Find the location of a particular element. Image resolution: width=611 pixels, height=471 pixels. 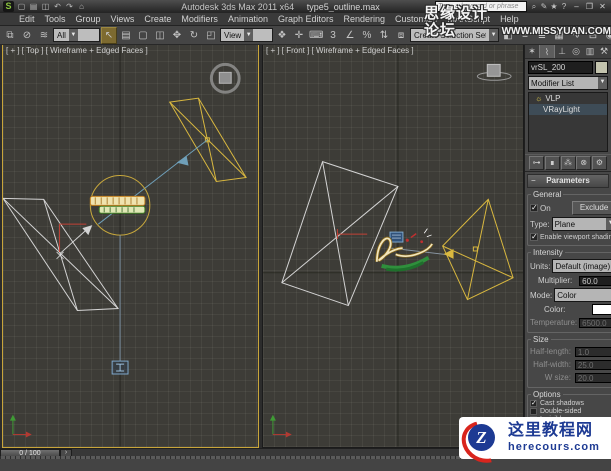

subscription-center-icon: ✎ is located at coordinates (544, 6).